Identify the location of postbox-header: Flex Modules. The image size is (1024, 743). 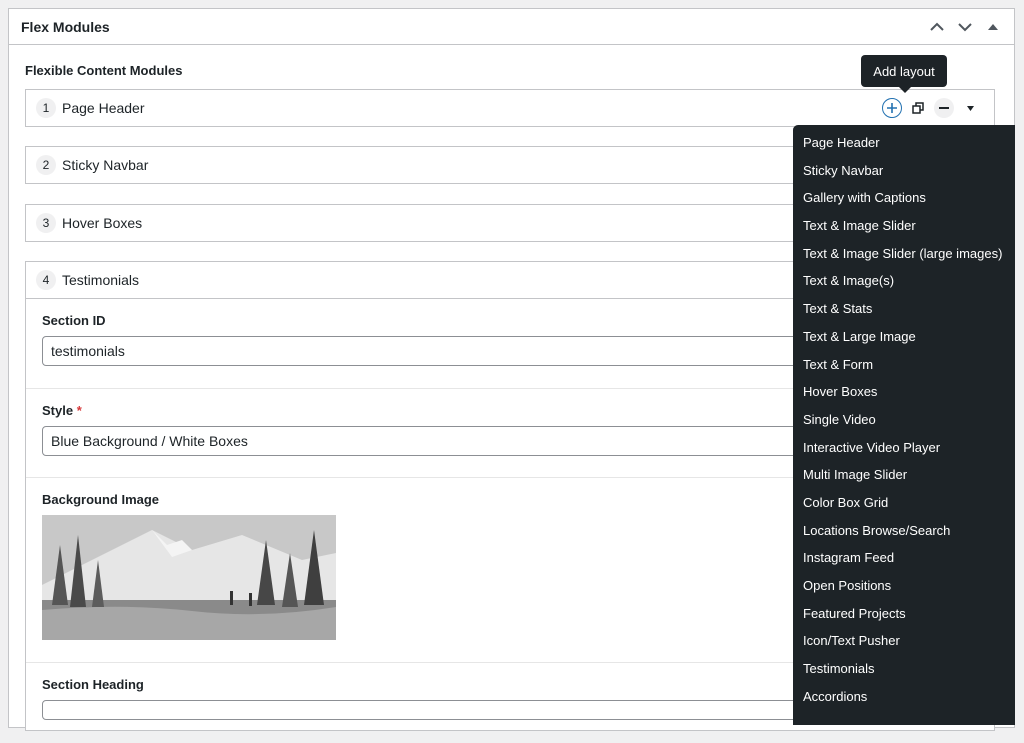
(511, 27).